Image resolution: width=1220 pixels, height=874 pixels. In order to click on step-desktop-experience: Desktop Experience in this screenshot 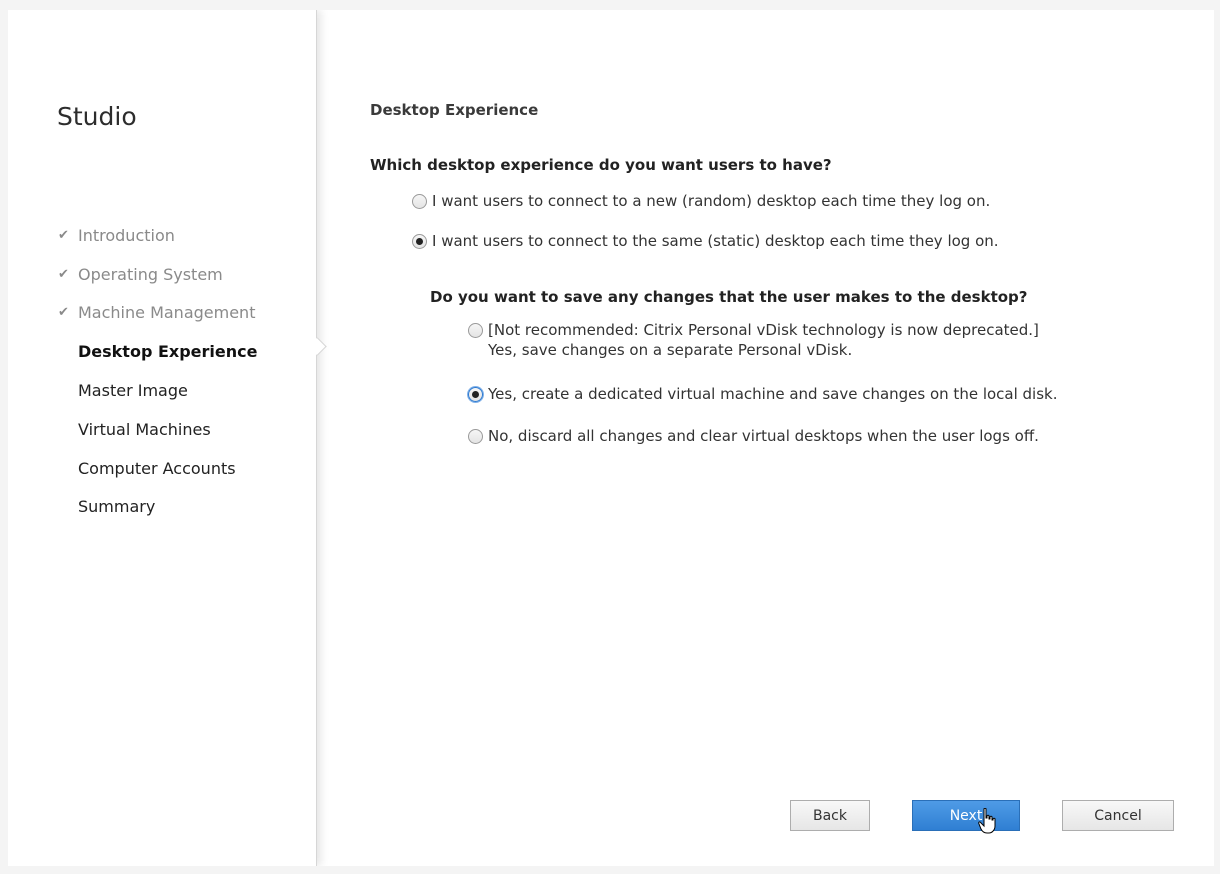, I will do `click(157, 351)`.